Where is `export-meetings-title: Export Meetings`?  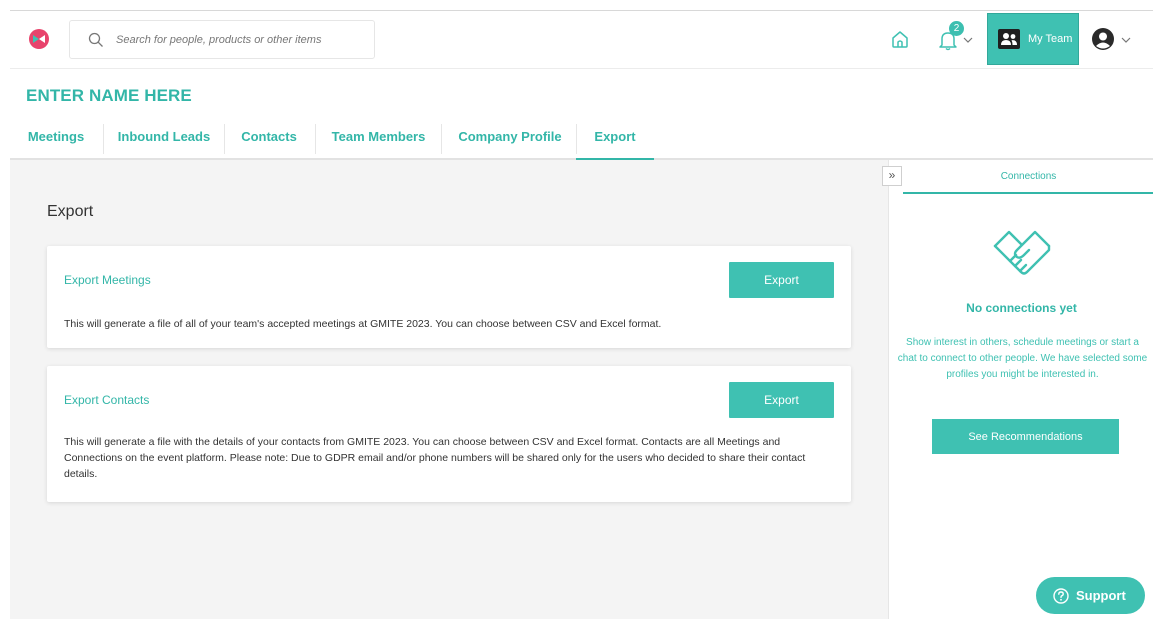
export-meetings-title: Export Meetings is located at coordinates (107, 280).